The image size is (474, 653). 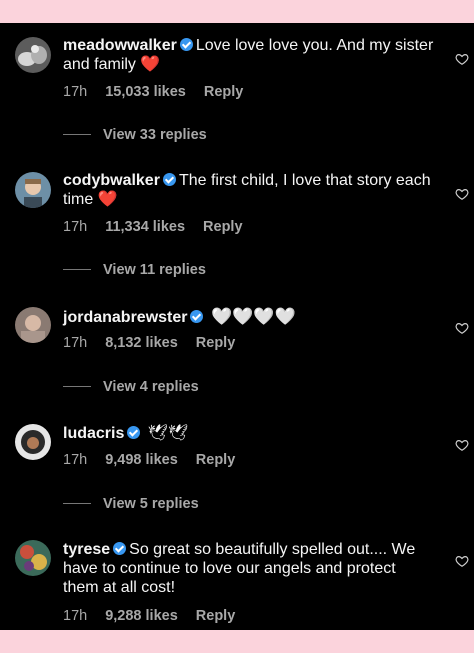 I want to click on view-replies-button: View 33 replies, so click(x=135, y=135).